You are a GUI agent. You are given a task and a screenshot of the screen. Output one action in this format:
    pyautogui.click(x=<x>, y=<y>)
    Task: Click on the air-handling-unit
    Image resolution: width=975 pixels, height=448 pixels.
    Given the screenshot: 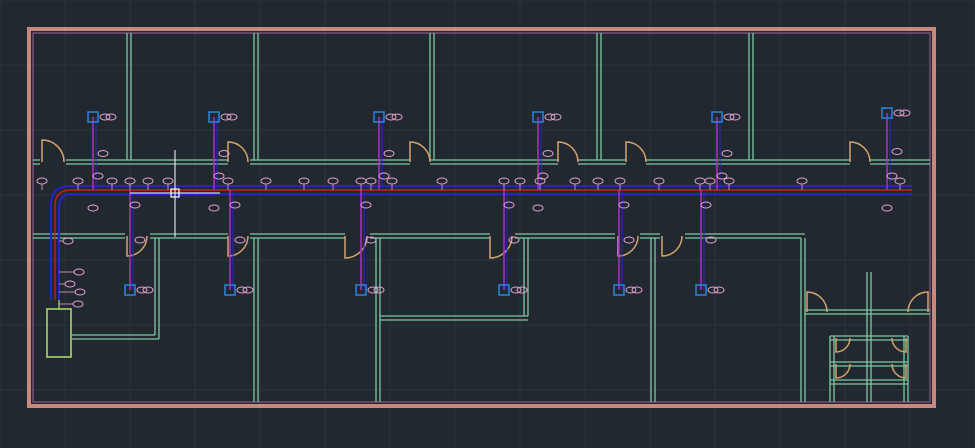 What is the action you would take?
    pyautogui.click(x=59, y=329)
    